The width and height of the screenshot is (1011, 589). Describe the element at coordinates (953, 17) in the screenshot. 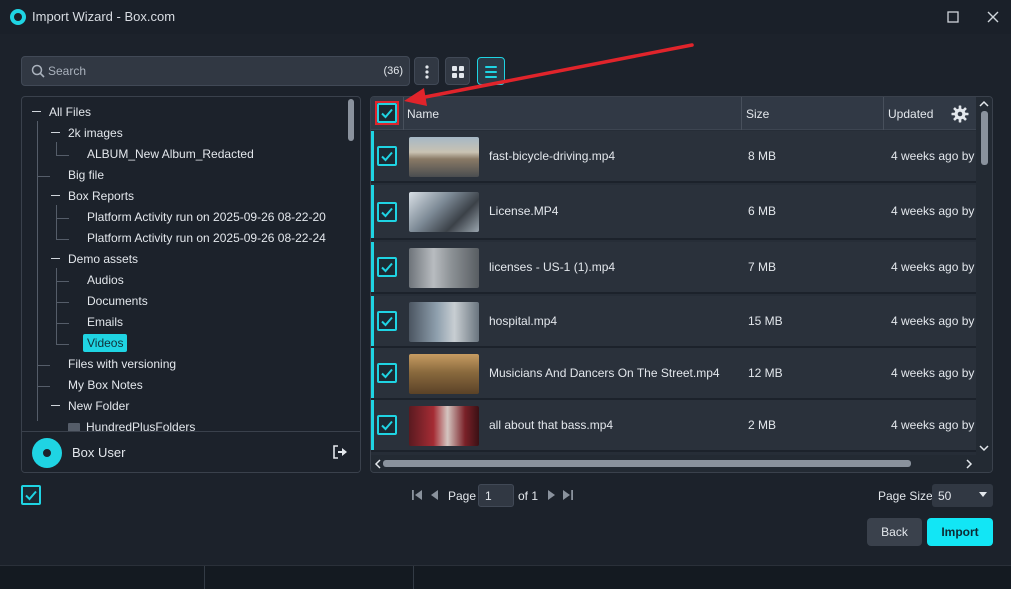

I see `maximize-button` at that location.